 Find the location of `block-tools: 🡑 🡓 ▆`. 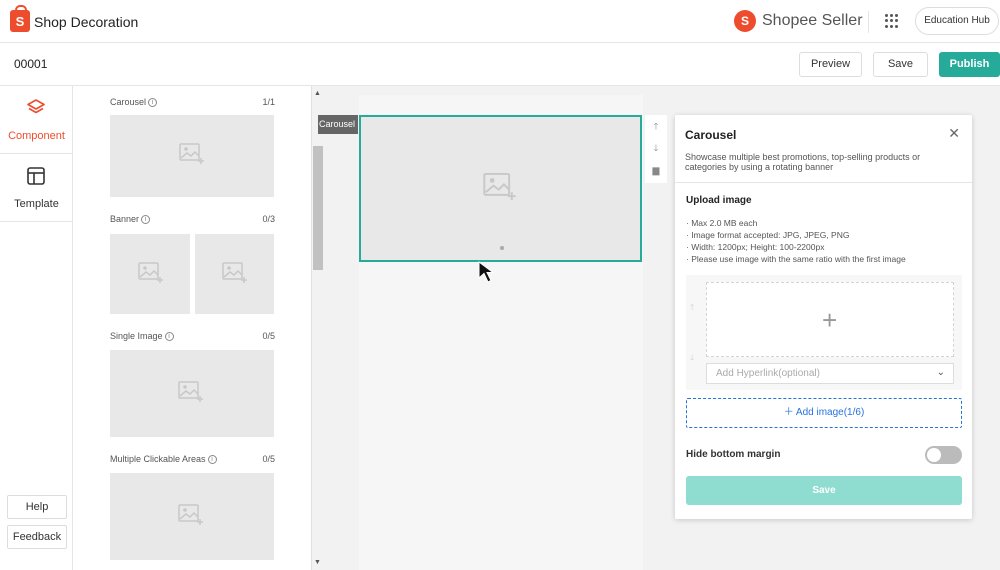

block-tools: 🡑 🡓 ▆ is located at coordinates (656, 149).